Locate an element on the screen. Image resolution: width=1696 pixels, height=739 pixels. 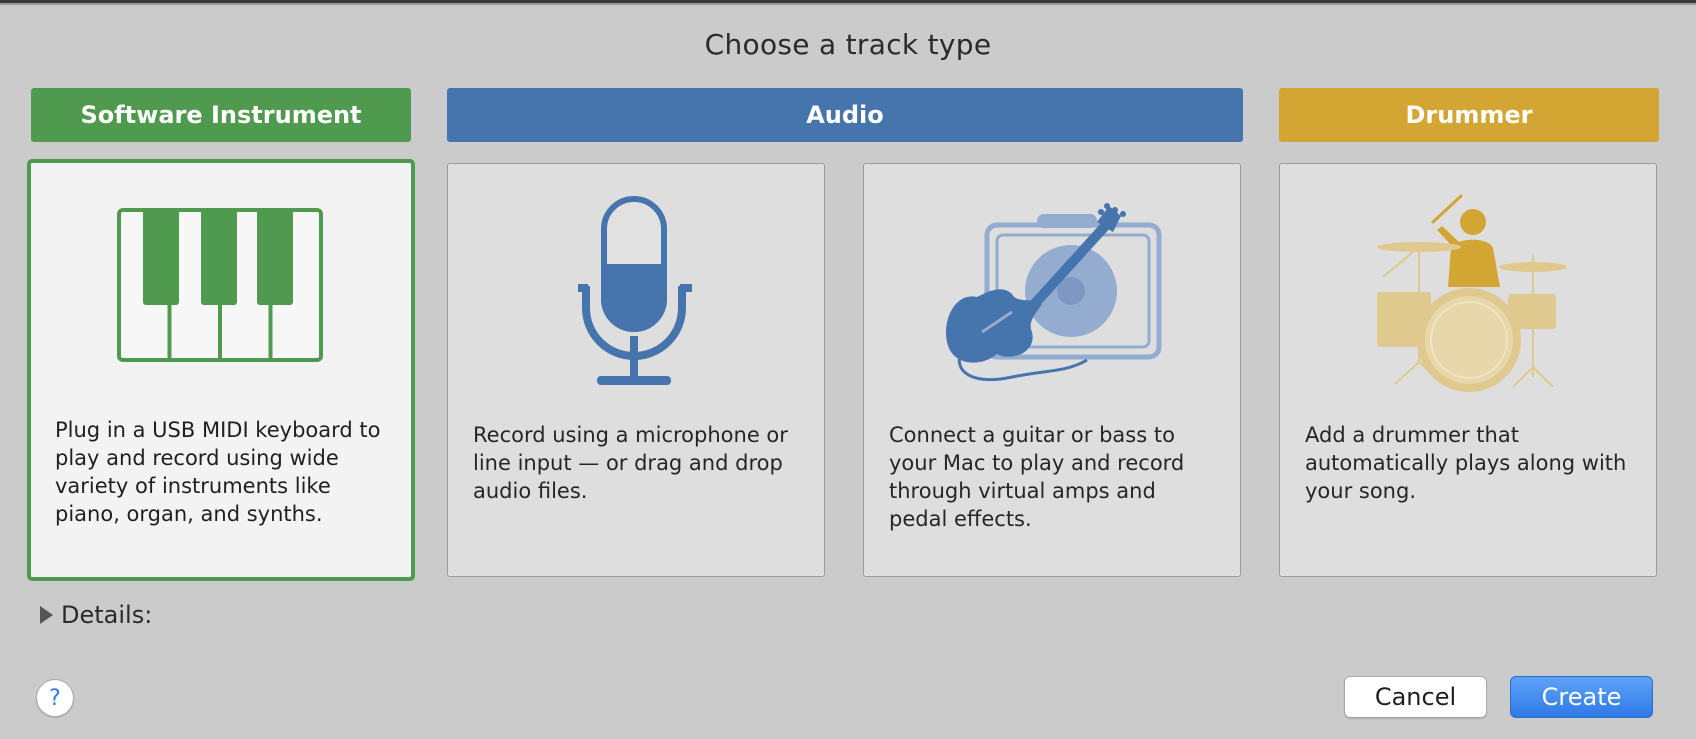
piano-keyboard-icon-wrap is located at coordinates (221, 287).